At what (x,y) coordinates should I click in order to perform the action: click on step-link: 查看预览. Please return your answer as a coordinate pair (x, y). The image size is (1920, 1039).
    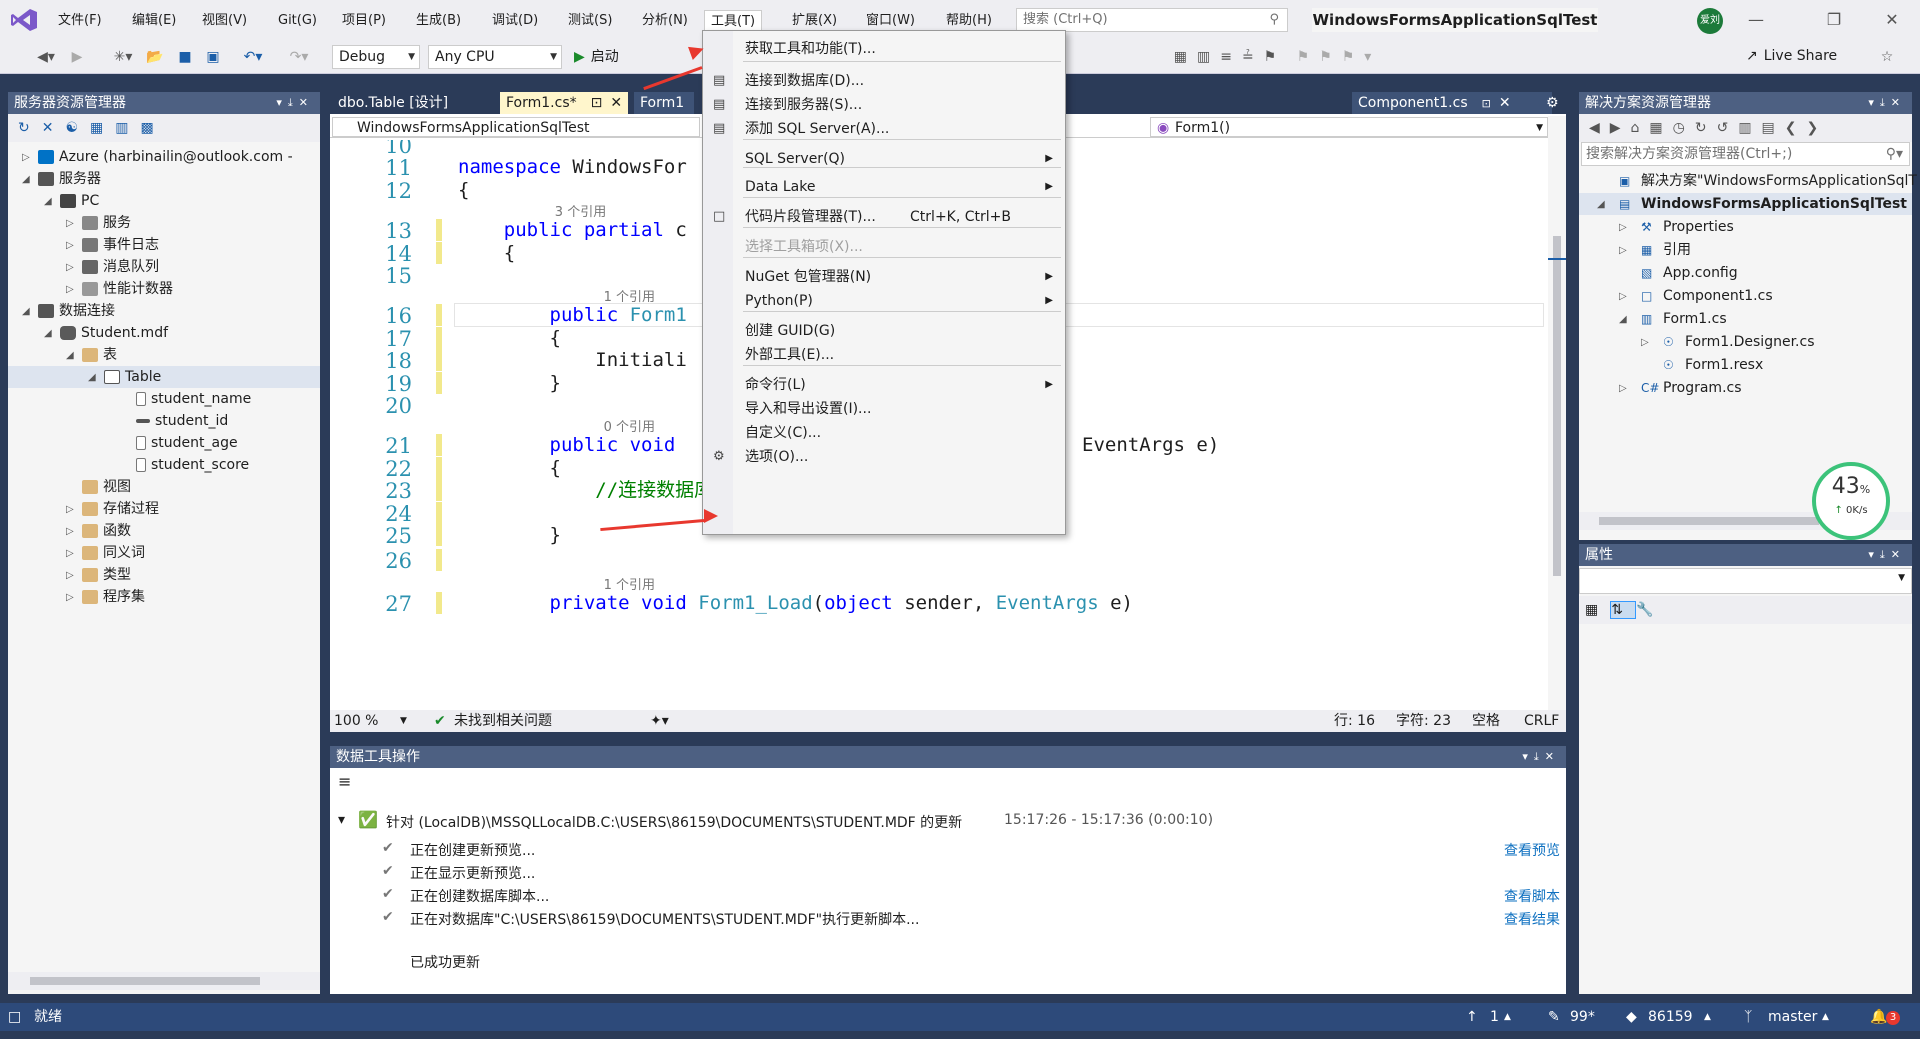
    Looking at the image, I should click on (1532, 850).